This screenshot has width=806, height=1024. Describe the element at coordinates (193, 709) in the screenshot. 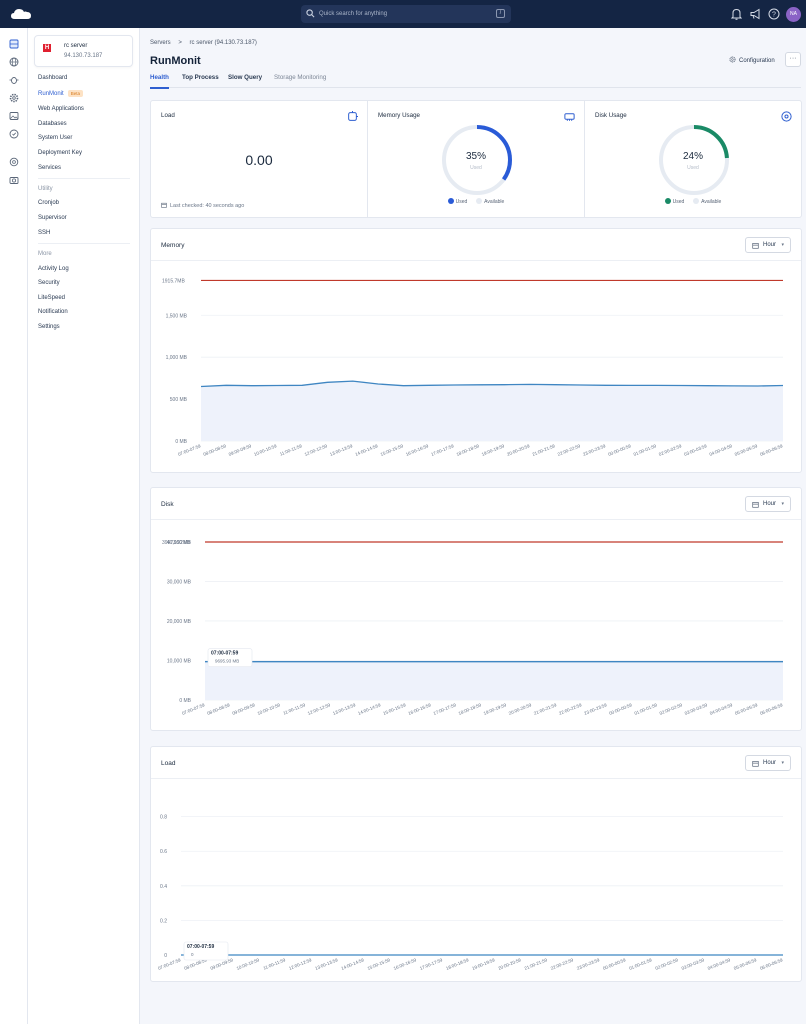

I see `x-tick-label: 07:00-07:59` at that location.